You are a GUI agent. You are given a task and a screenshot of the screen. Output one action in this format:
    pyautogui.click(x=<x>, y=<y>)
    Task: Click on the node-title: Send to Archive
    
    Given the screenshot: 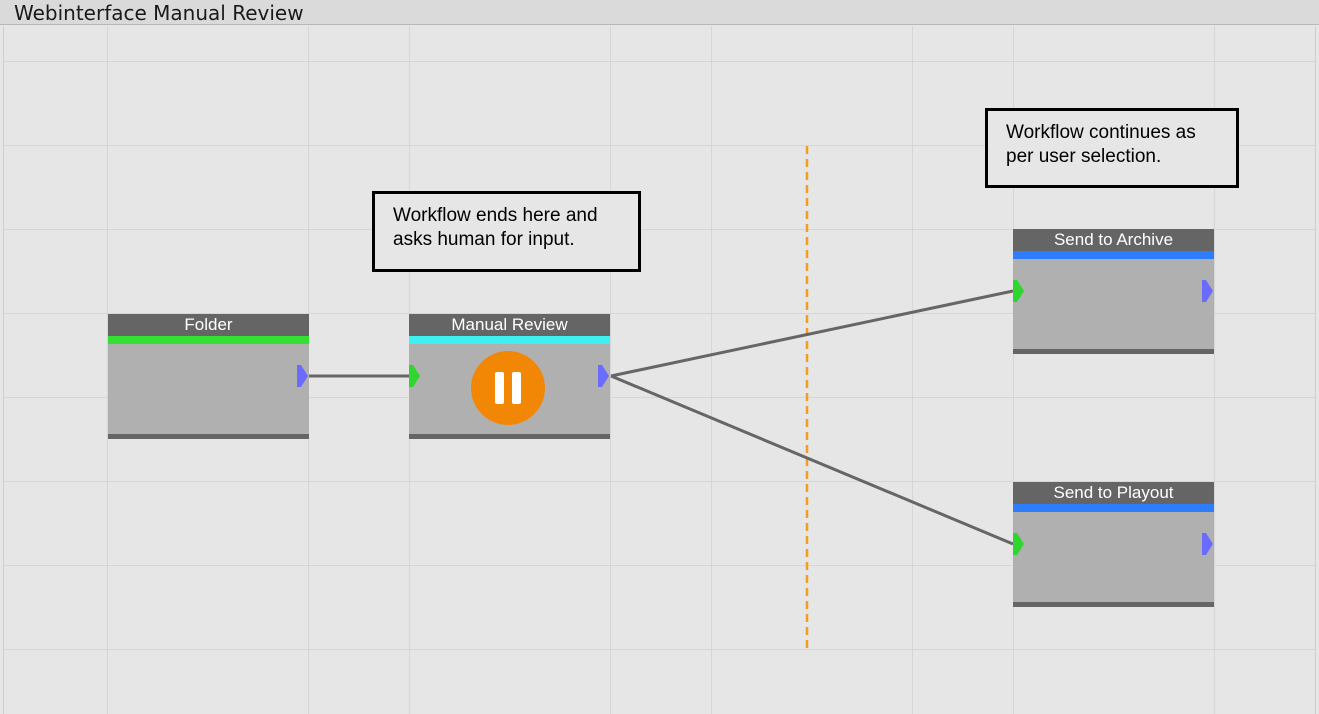 What is the action you would take?
    pyautogui.click(x=1113, y=240)
    